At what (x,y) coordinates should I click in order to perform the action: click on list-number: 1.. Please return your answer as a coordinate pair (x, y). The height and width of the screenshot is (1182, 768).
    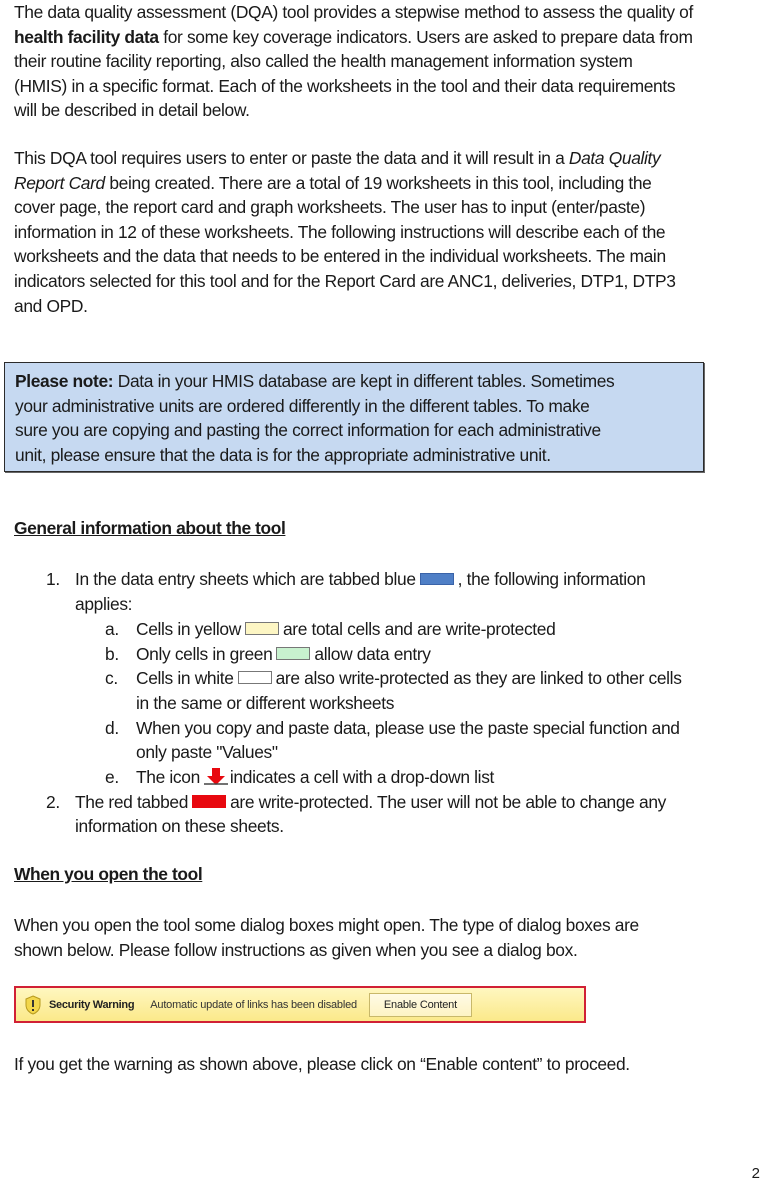
    Looking at the image, I should click on (53, 579).